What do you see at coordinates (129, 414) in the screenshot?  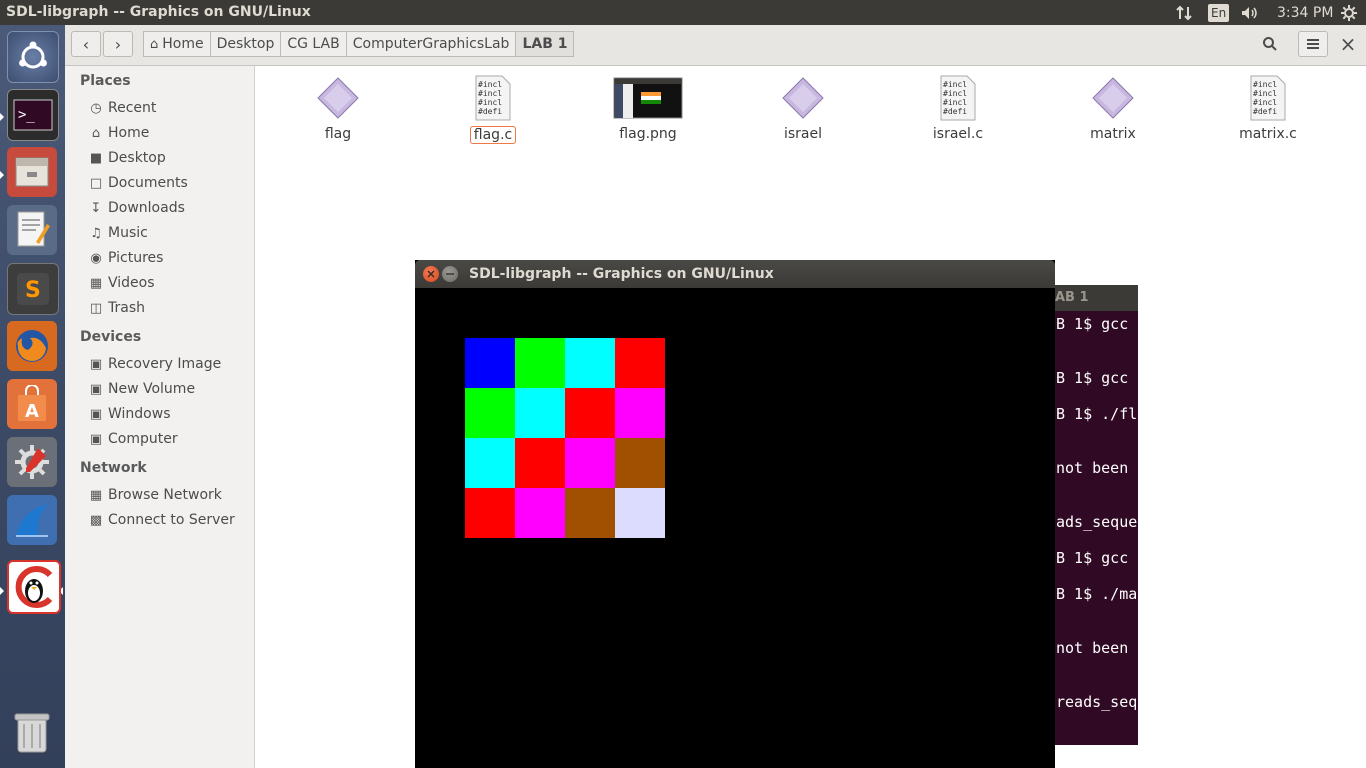 I see `sidebar-item-windows: ▣ Windows` at bounding box center [129, 414].